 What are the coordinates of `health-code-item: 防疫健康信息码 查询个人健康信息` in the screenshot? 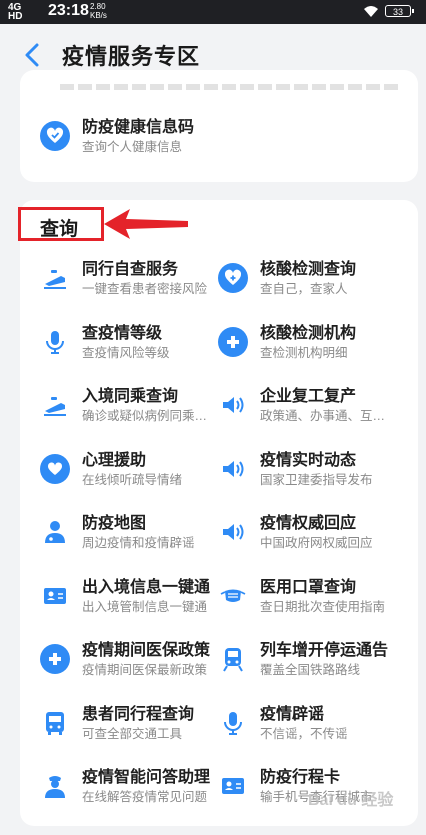 It's located at (117, 137).